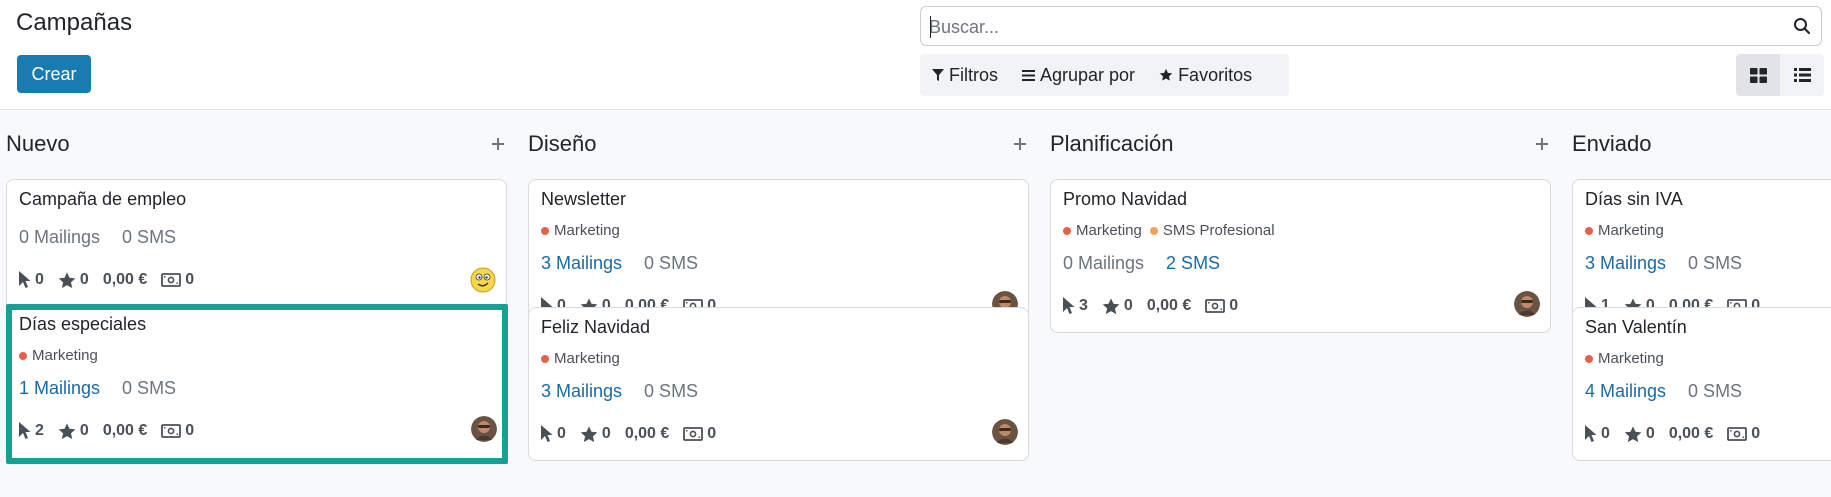 The height and width of the screenshot is (497, 1831). I want to click on tag-label: SMS Profesional, so click(1218, 230).